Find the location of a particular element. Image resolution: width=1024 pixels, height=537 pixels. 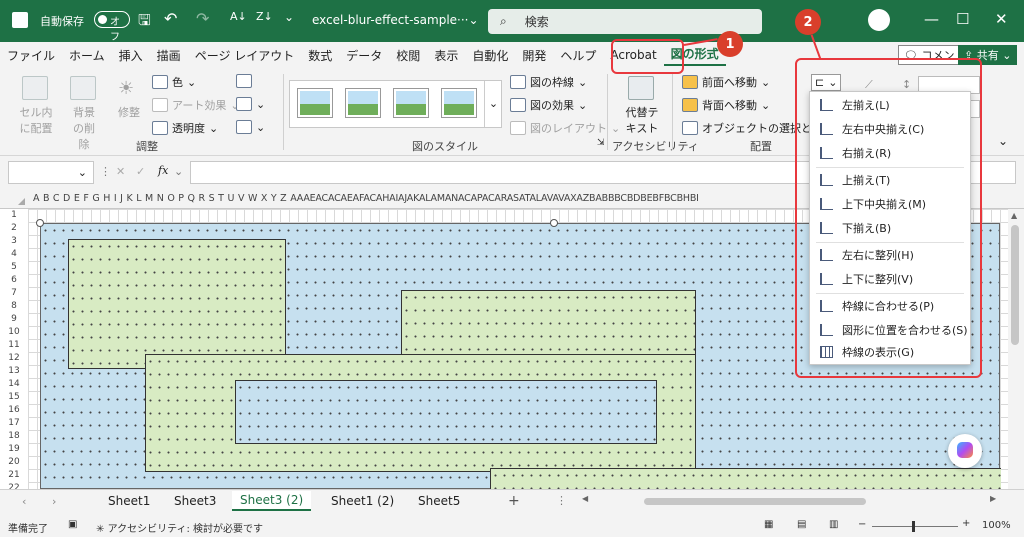

row-header: 4 is located at coordinates (14, 254).